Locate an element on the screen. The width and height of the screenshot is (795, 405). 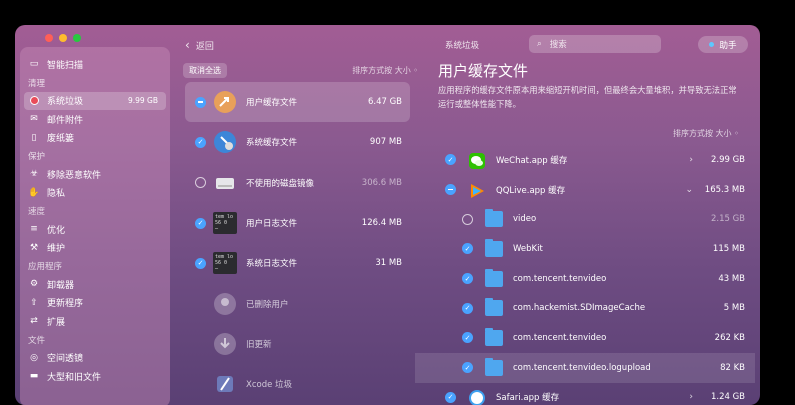
deselect-all-button: 取消全选 is located at coordinates (205, 70).